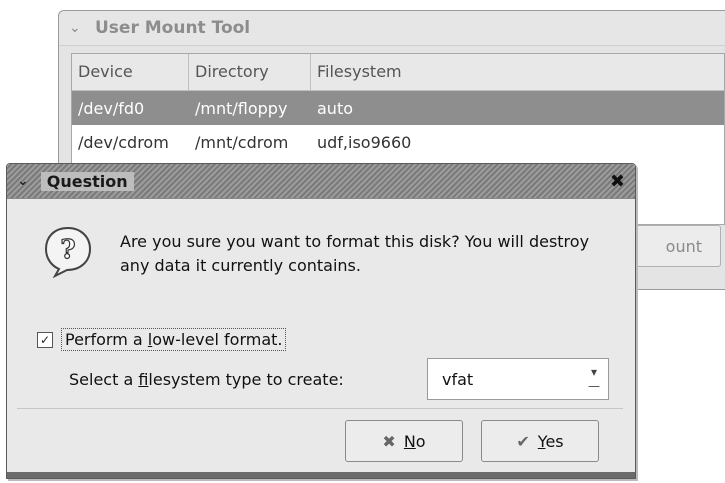 The width and height of the screenshot is (725, 483). What do you see at coordinates (130, 72) in the screenshot?
I see `column-device: Device` at bounding box center [130, 72].